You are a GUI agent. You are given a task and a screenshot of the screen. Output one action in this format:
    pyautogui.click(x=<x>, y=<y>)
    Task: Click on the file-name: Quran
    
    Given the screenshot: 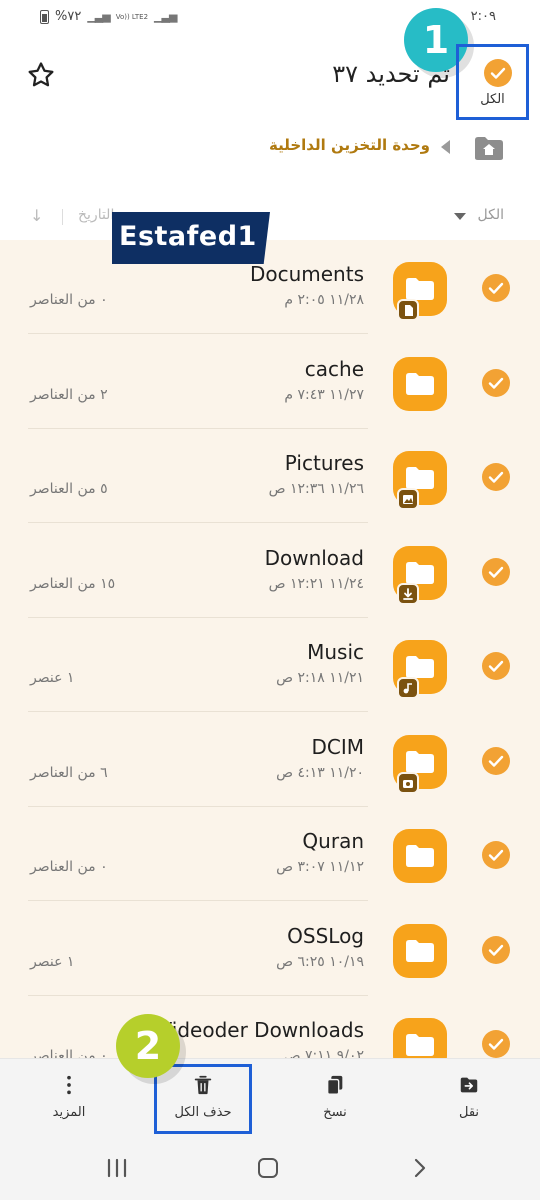 What is the action you would take?
    pyautogui.click(x=333, y=841)
    